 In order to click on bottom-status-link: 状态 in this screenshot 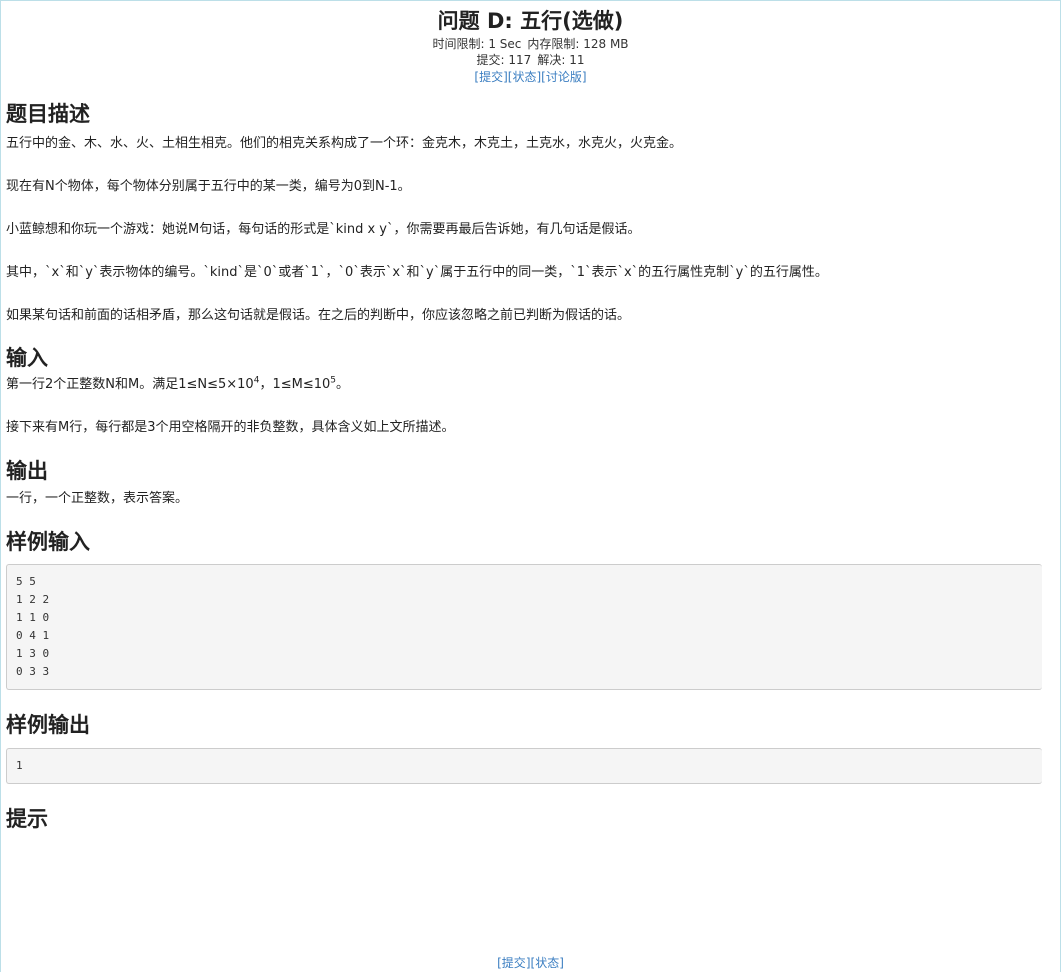, I will do `click(547, 963)`.